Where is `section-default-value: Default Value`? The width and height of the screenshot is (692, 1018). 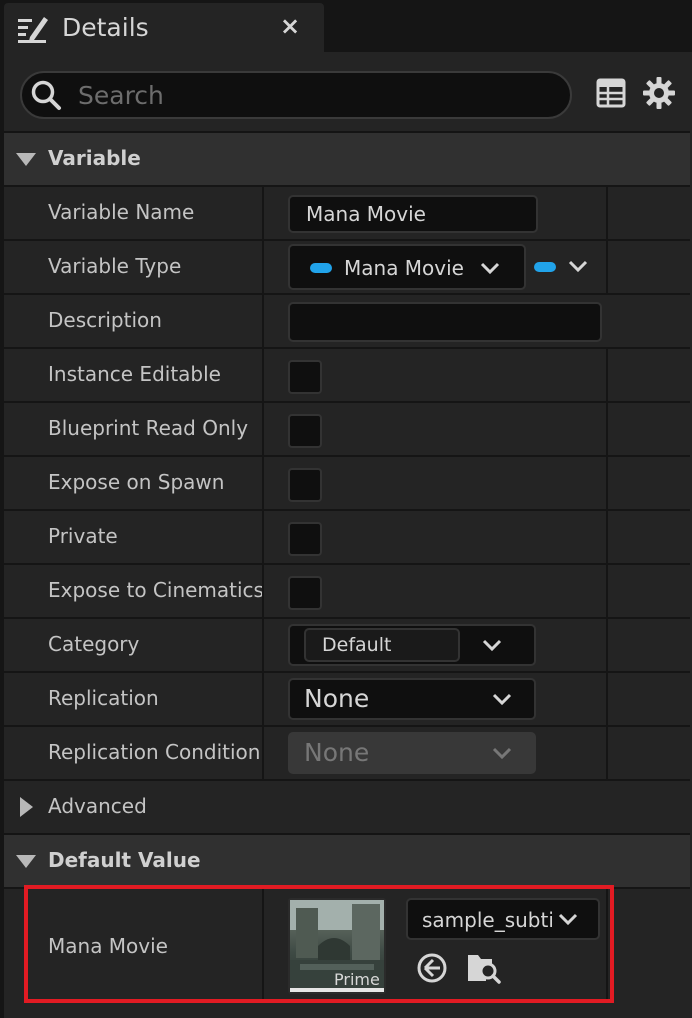 section-default-value: Default Value is located at coordinates (347, 860).